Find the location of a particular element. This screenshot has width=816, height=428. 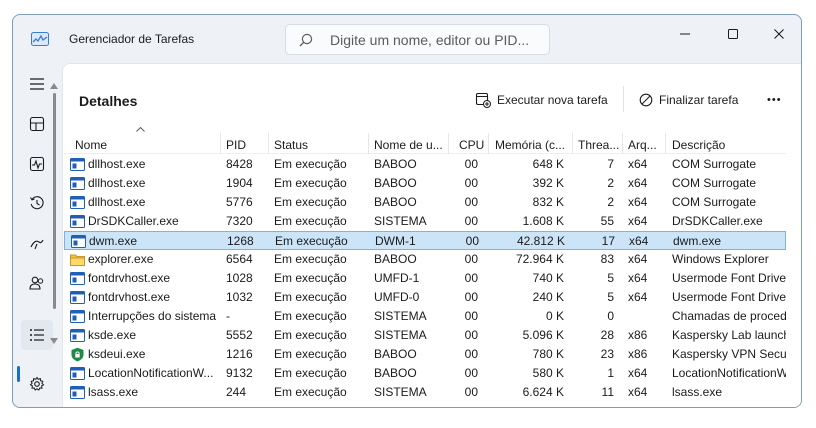

cell-mem: 240 K is located at coordinates (548, 297).